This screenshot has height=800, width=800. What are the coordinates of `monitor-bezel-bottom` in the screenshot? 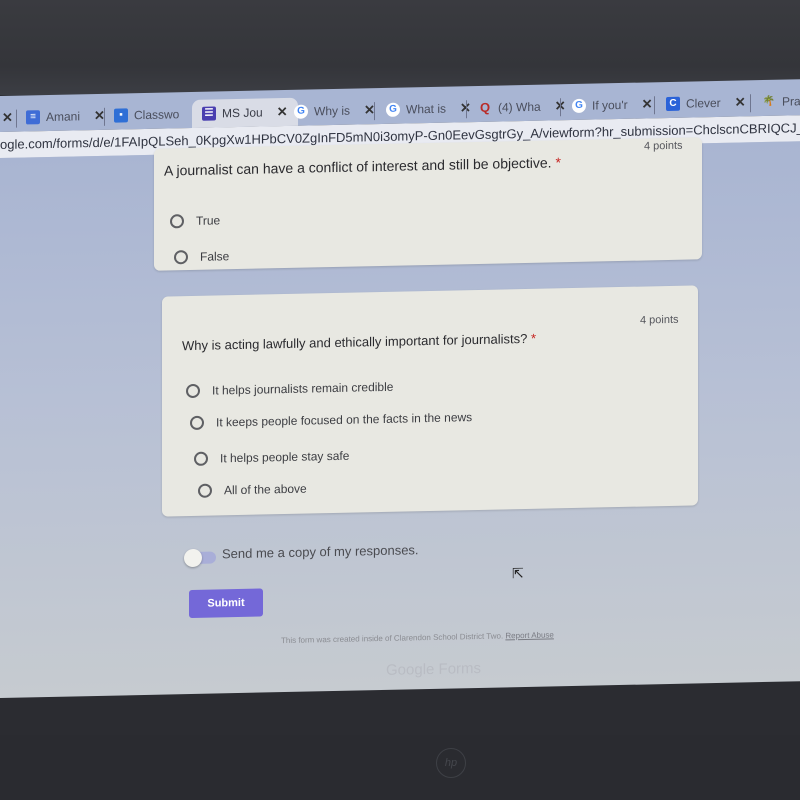 It's located at (400, 767).